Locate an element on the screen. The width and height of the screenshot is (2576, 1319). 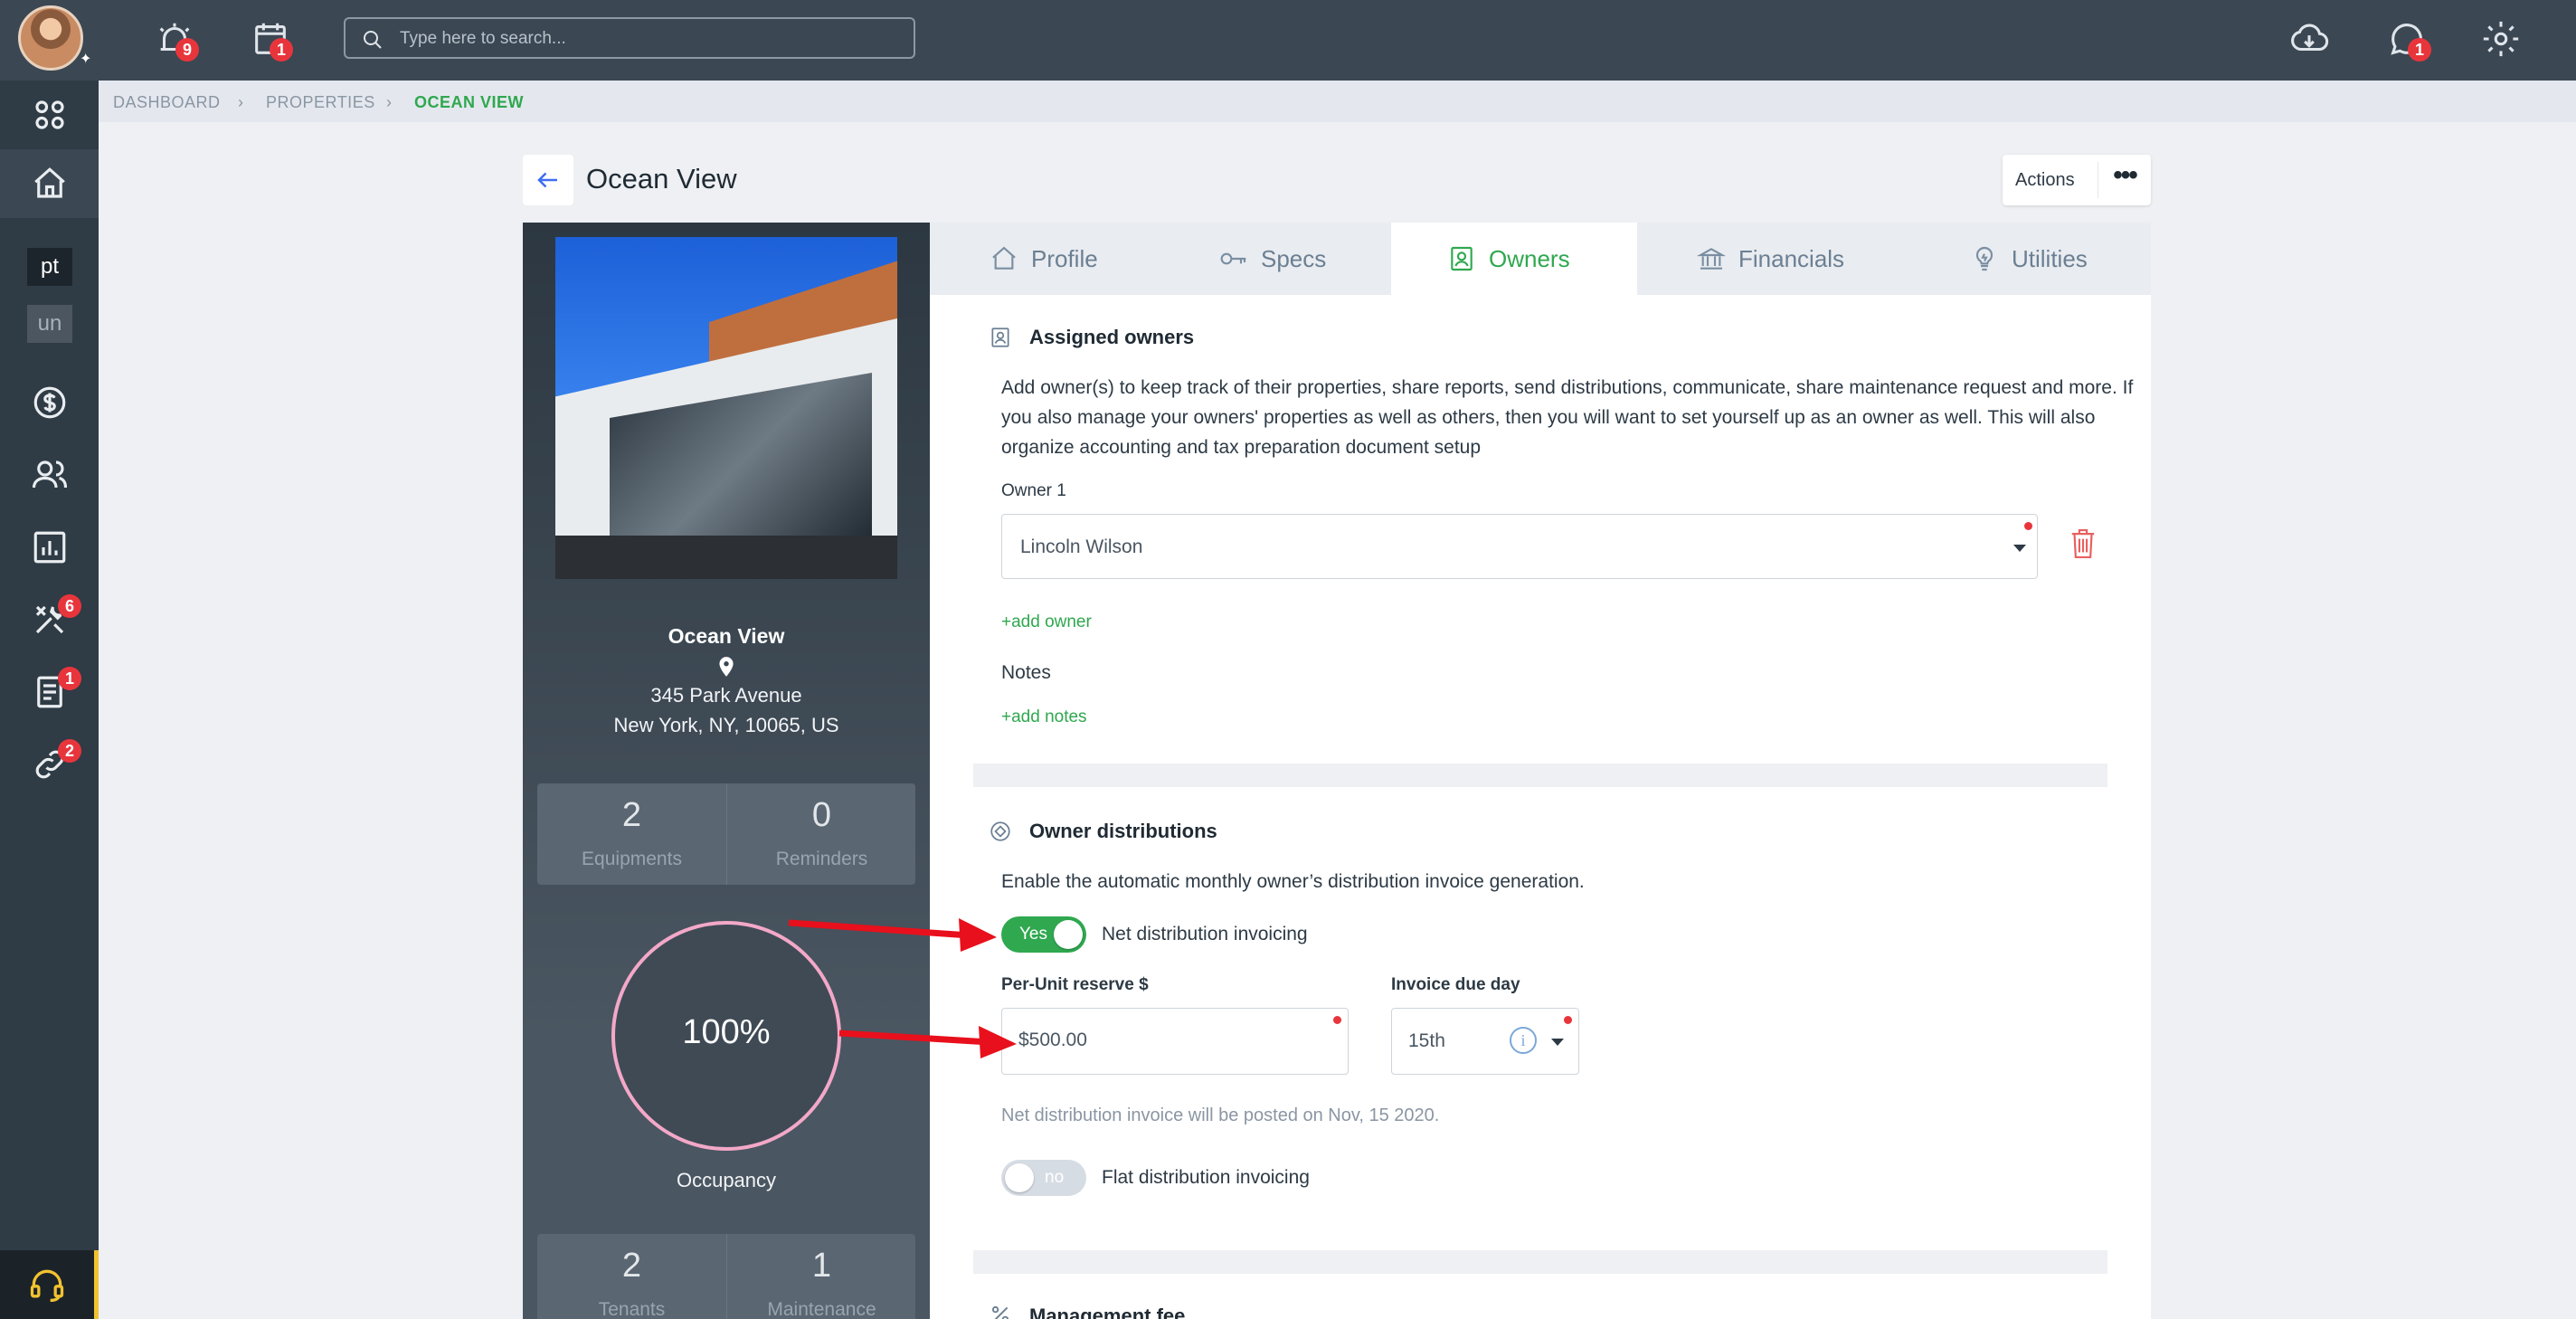
arrow-to-reserve is located at coordinates (928, 1042).